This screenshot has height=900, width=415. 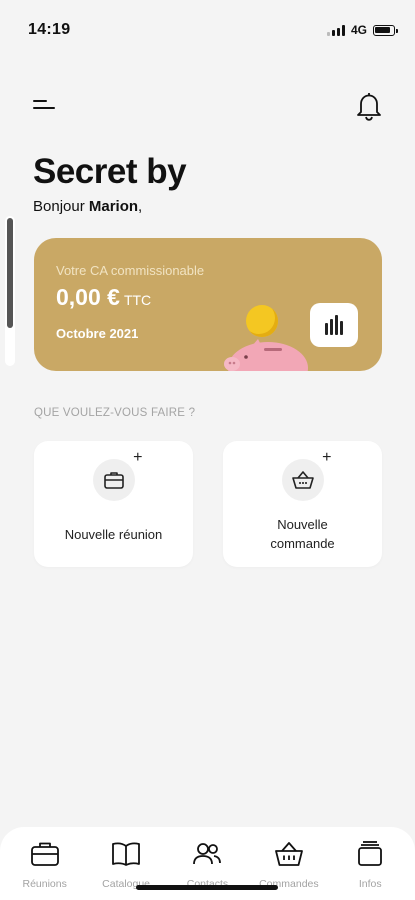 What do you see at coordinates (44, 884) in the screenshot?
I see `nav-label: Réunions` at bounding box center [44, 884].